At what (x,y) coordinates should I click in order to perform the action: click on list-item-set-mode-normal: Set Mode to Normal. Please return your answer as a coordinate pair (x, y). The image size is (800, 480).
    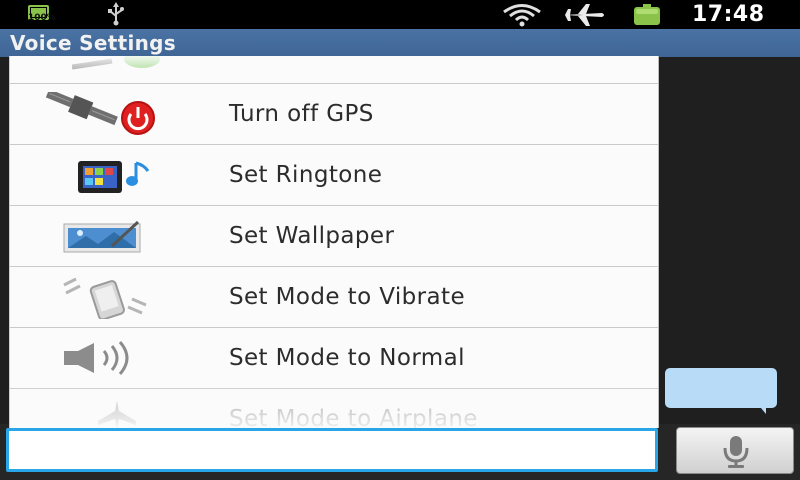
    Looking at the image, I should click on (334, 358).